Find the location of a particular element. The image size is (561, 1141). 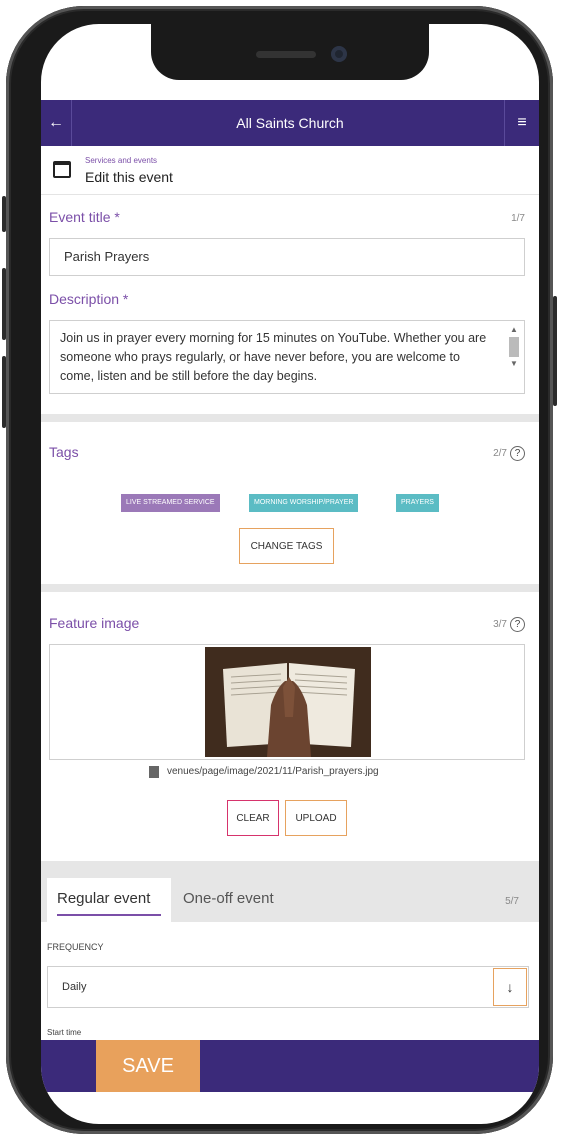

chevron-down-icon: ↓ is located at coordinates (510, 987).